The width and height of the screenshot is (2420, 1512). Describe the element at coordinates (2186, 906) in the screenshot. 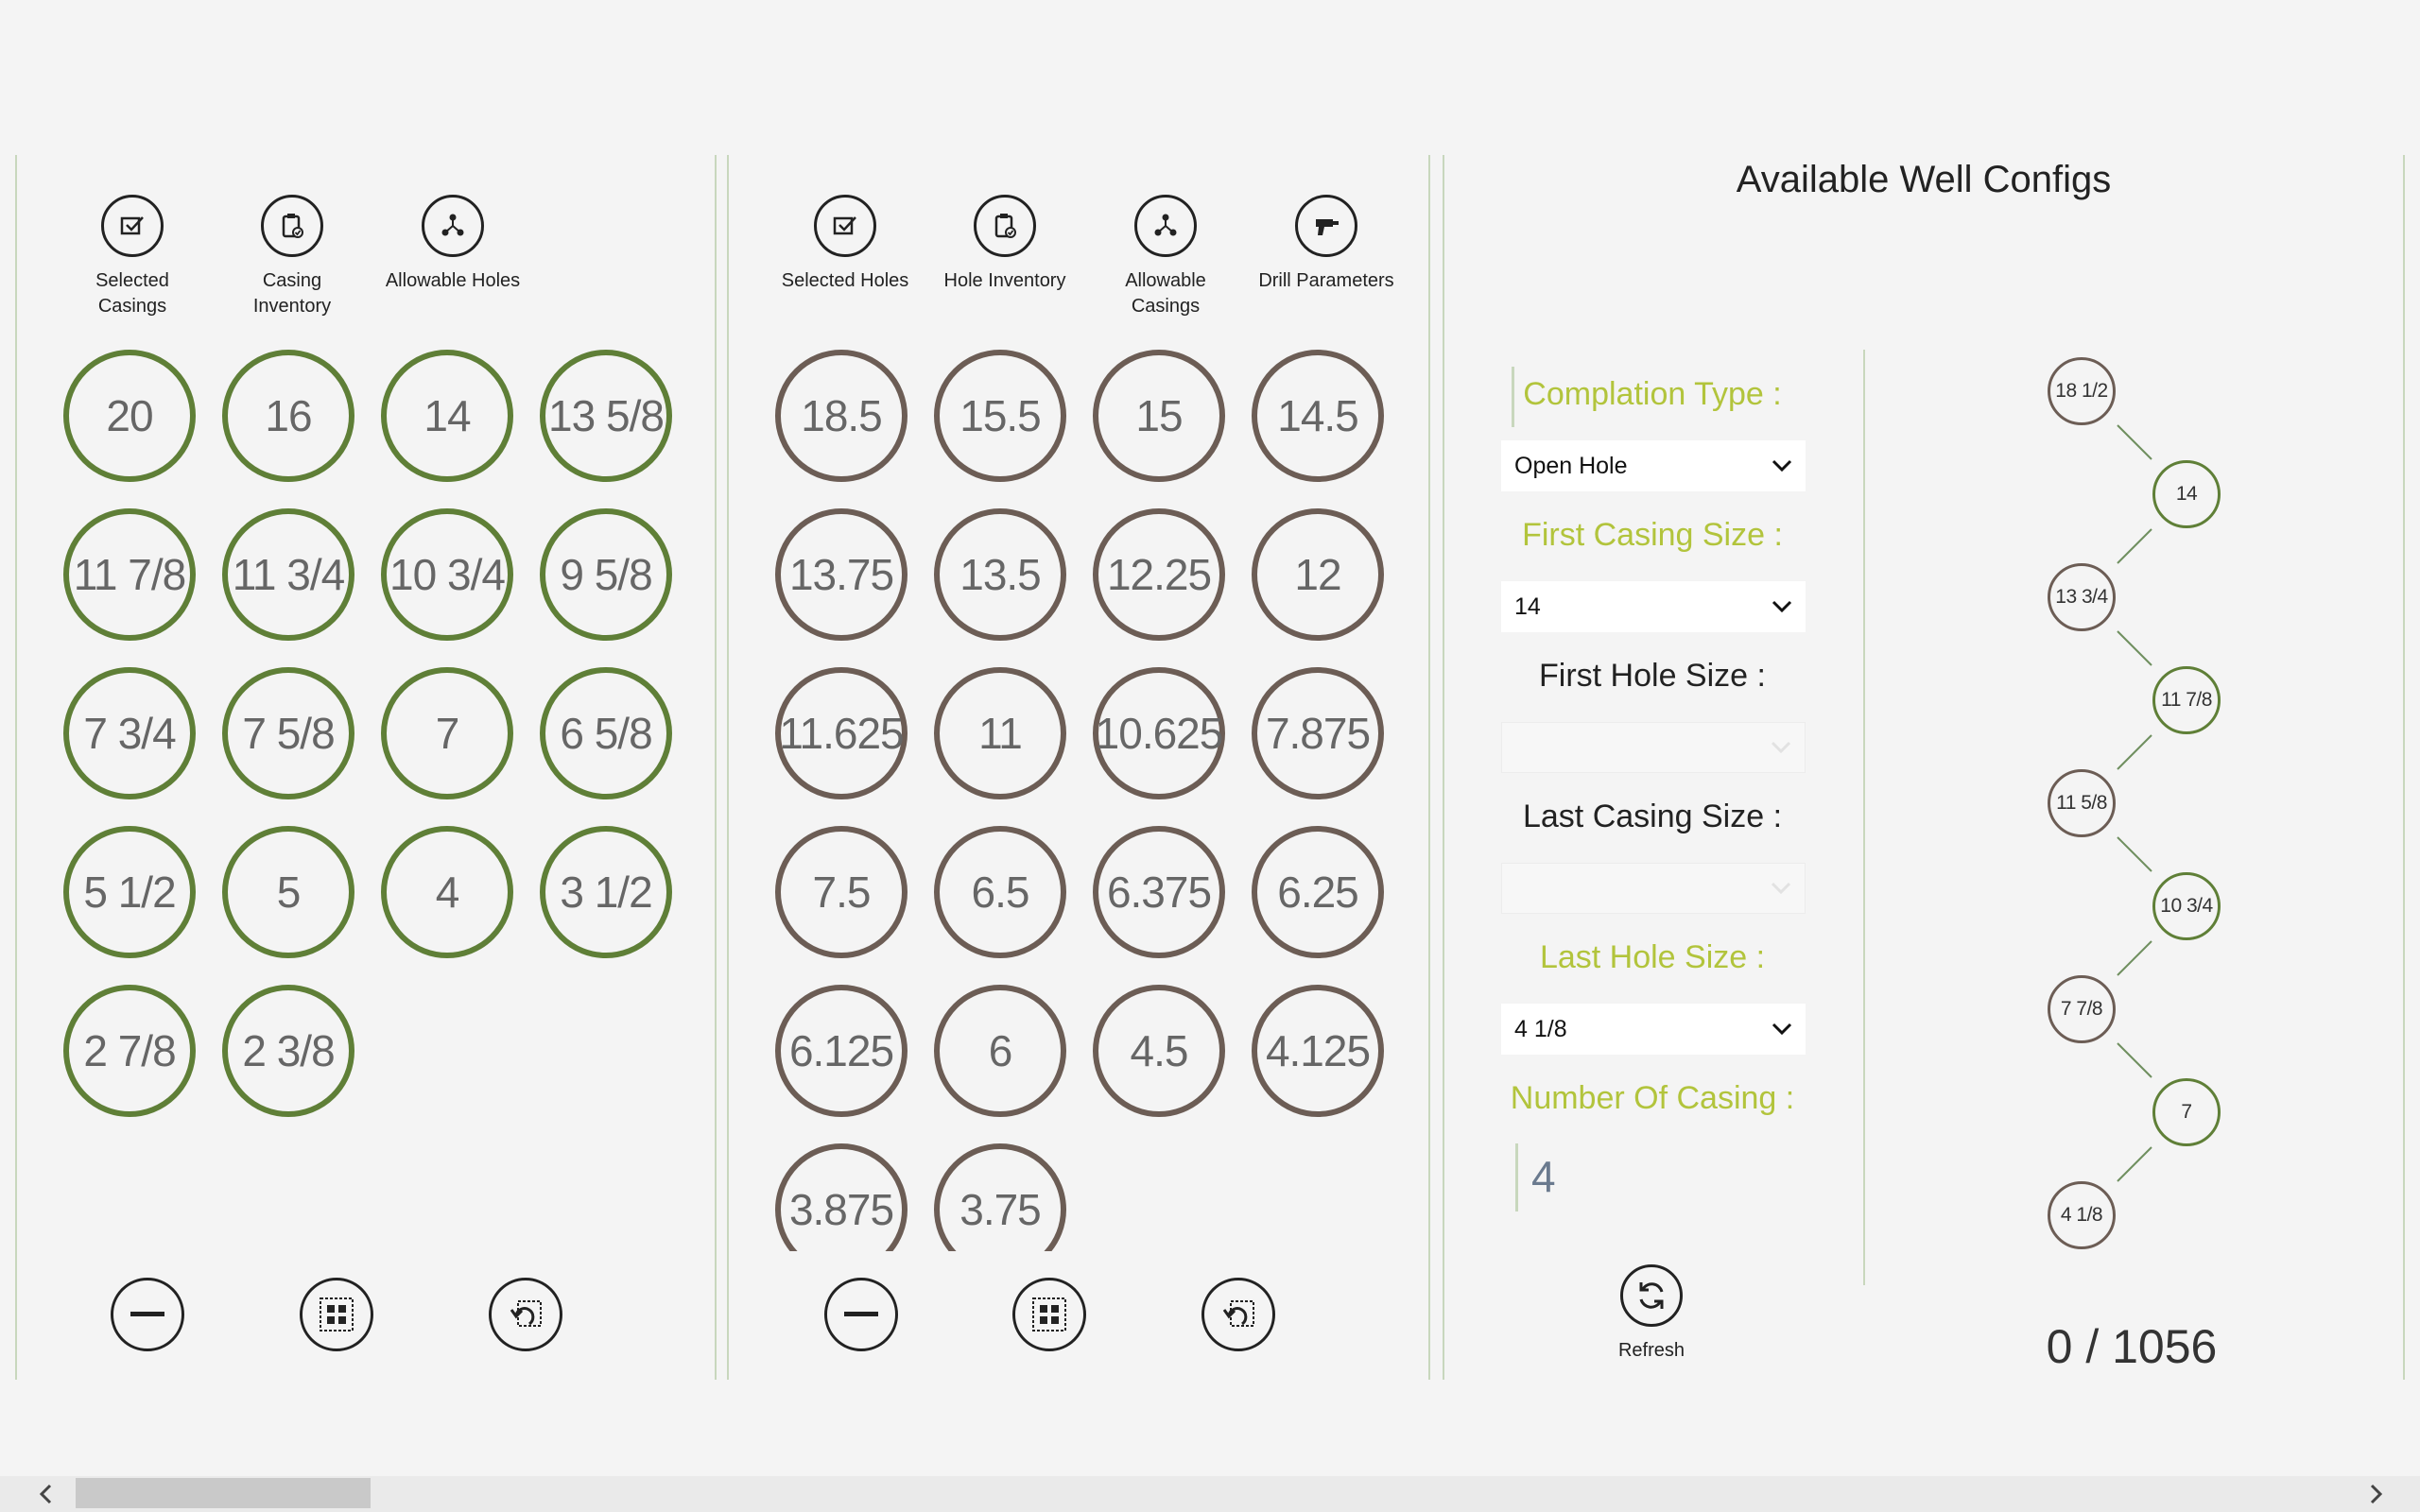

I see `tree-node-casing: 10 3/4` at that location.